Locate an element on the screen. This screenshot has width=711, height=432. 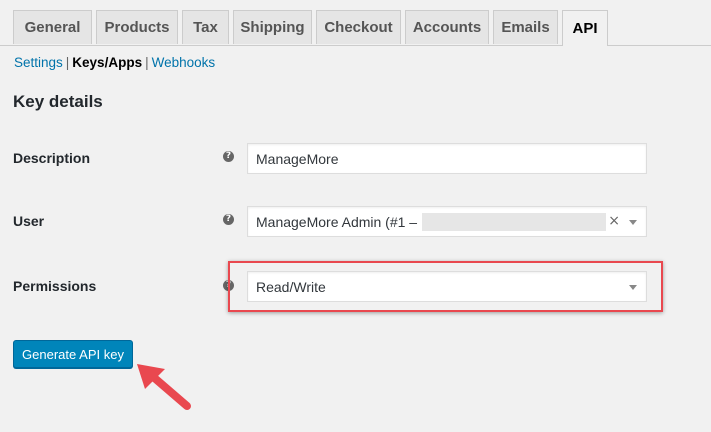
user-select-value: ManageMore Admin (#1 – is located at coordinates (337, 222).